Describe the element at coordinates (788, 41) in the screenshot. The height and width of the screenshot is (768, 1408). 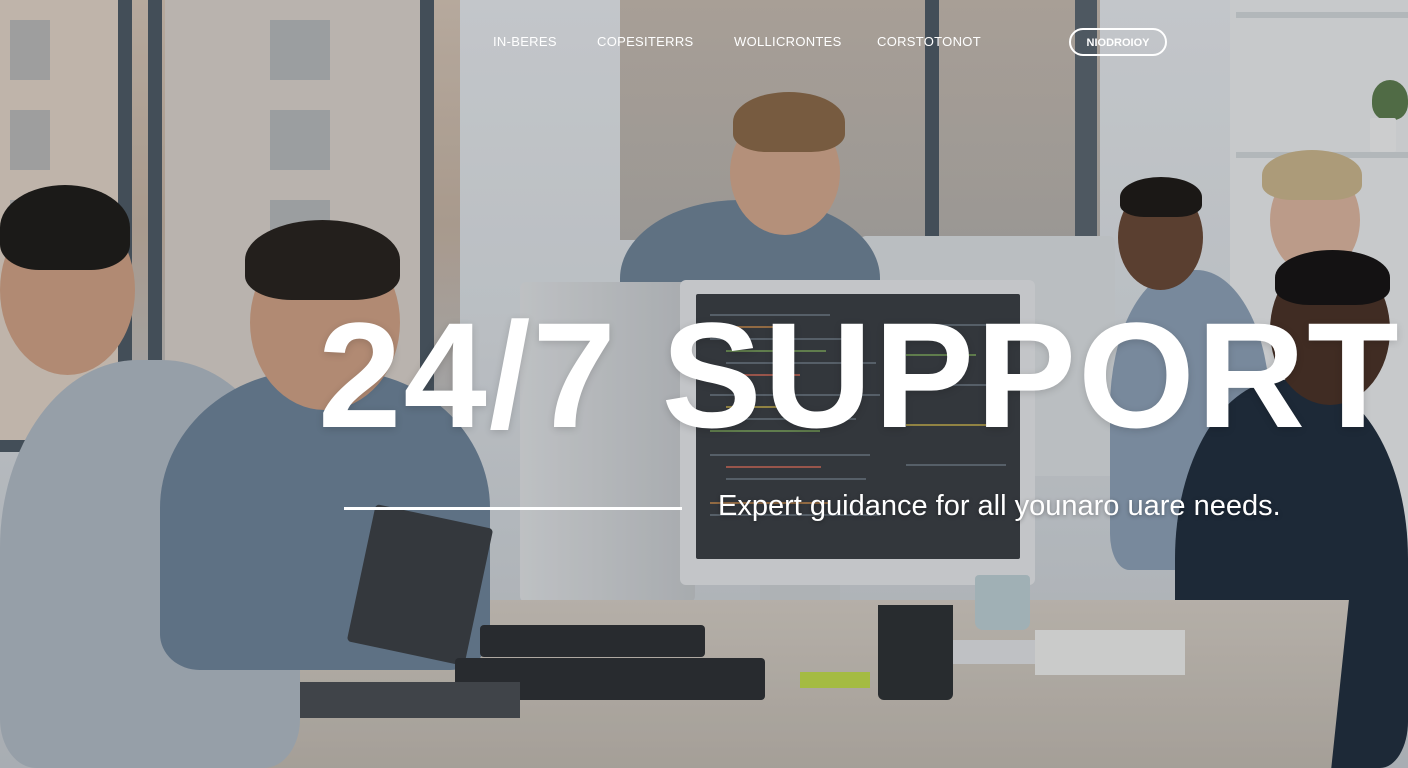
I see `nav-link-3: WOLLICRONTES` at that location.